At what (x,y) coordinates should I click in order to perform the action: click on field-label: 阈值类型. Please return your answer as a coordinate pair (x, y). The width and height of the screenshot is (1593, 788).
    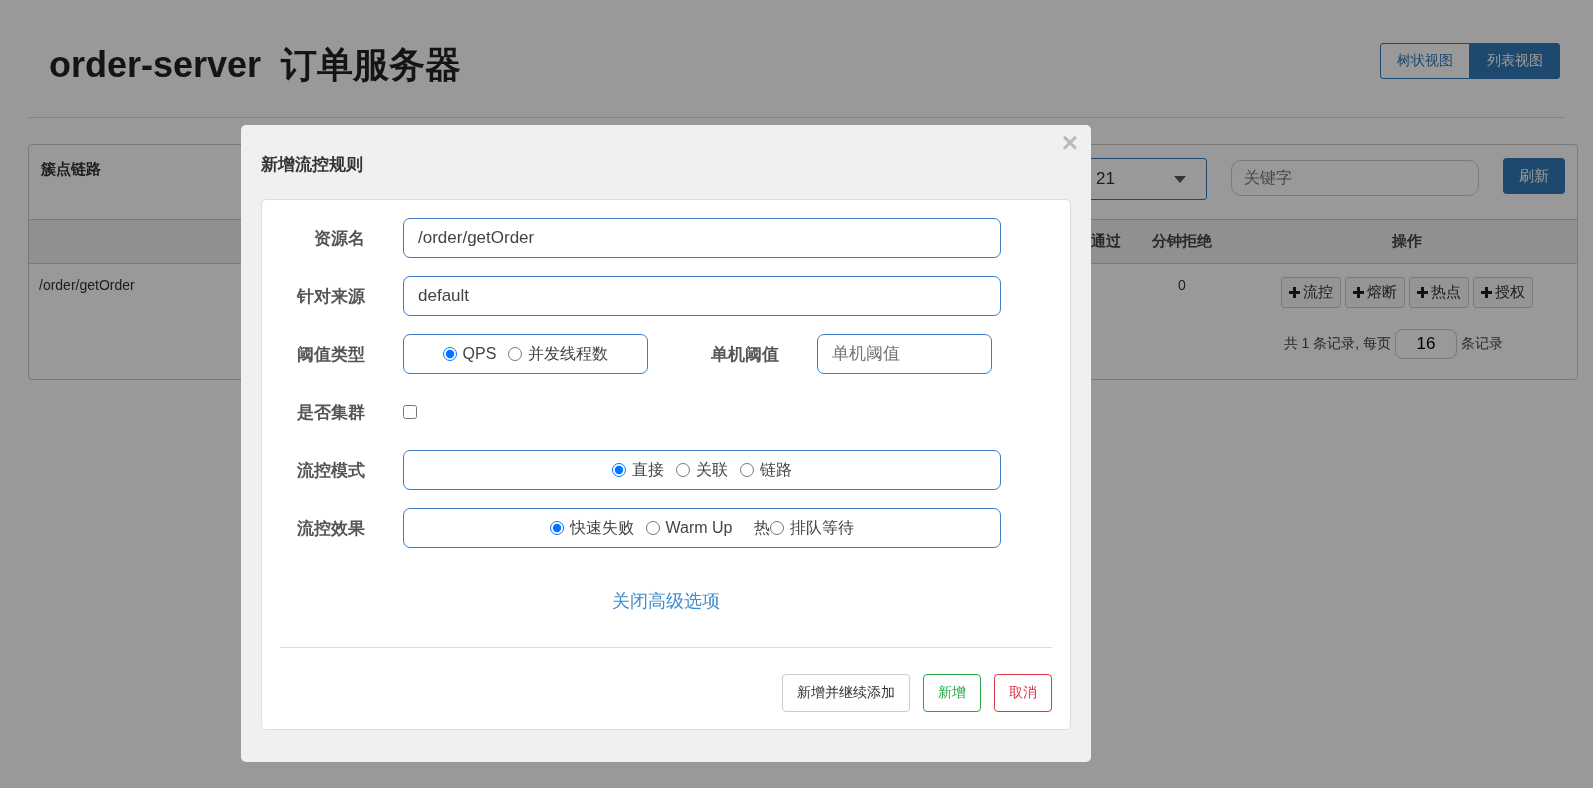
    Looking at the image, I should click on (330, 354).